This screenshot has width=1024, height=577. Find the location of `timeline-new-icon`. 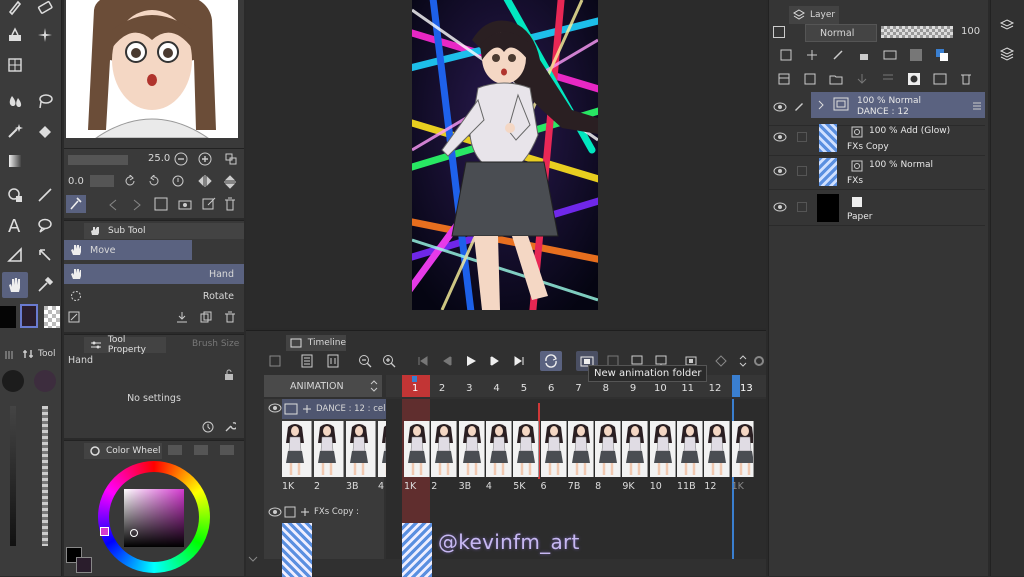

timeline-new-icon is located at coordinates (275, 361).